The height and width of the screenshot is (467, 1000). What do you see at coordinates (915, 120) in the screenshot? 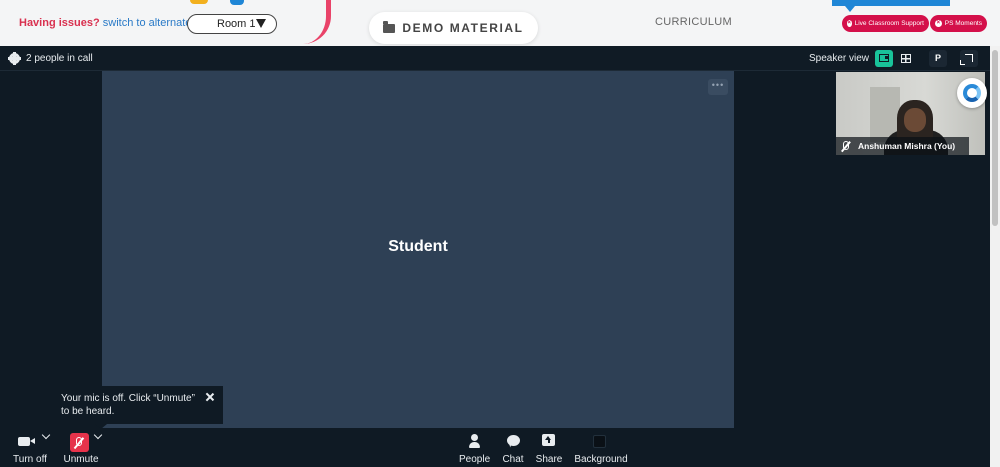
I see `participant-face` at bounding box center [915, 120].